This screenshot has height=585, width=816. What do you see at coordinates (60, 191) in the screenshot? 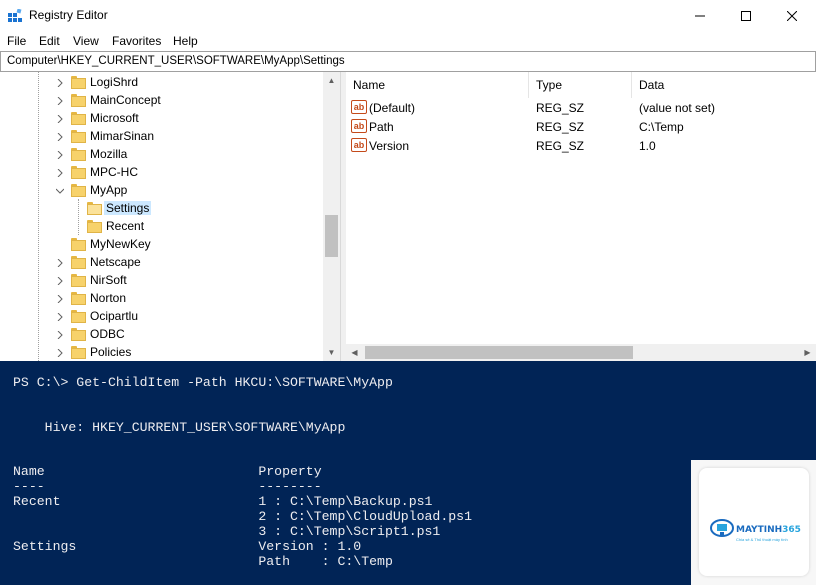
I see `chevron-down-icon` at bounding box center [60, 191].